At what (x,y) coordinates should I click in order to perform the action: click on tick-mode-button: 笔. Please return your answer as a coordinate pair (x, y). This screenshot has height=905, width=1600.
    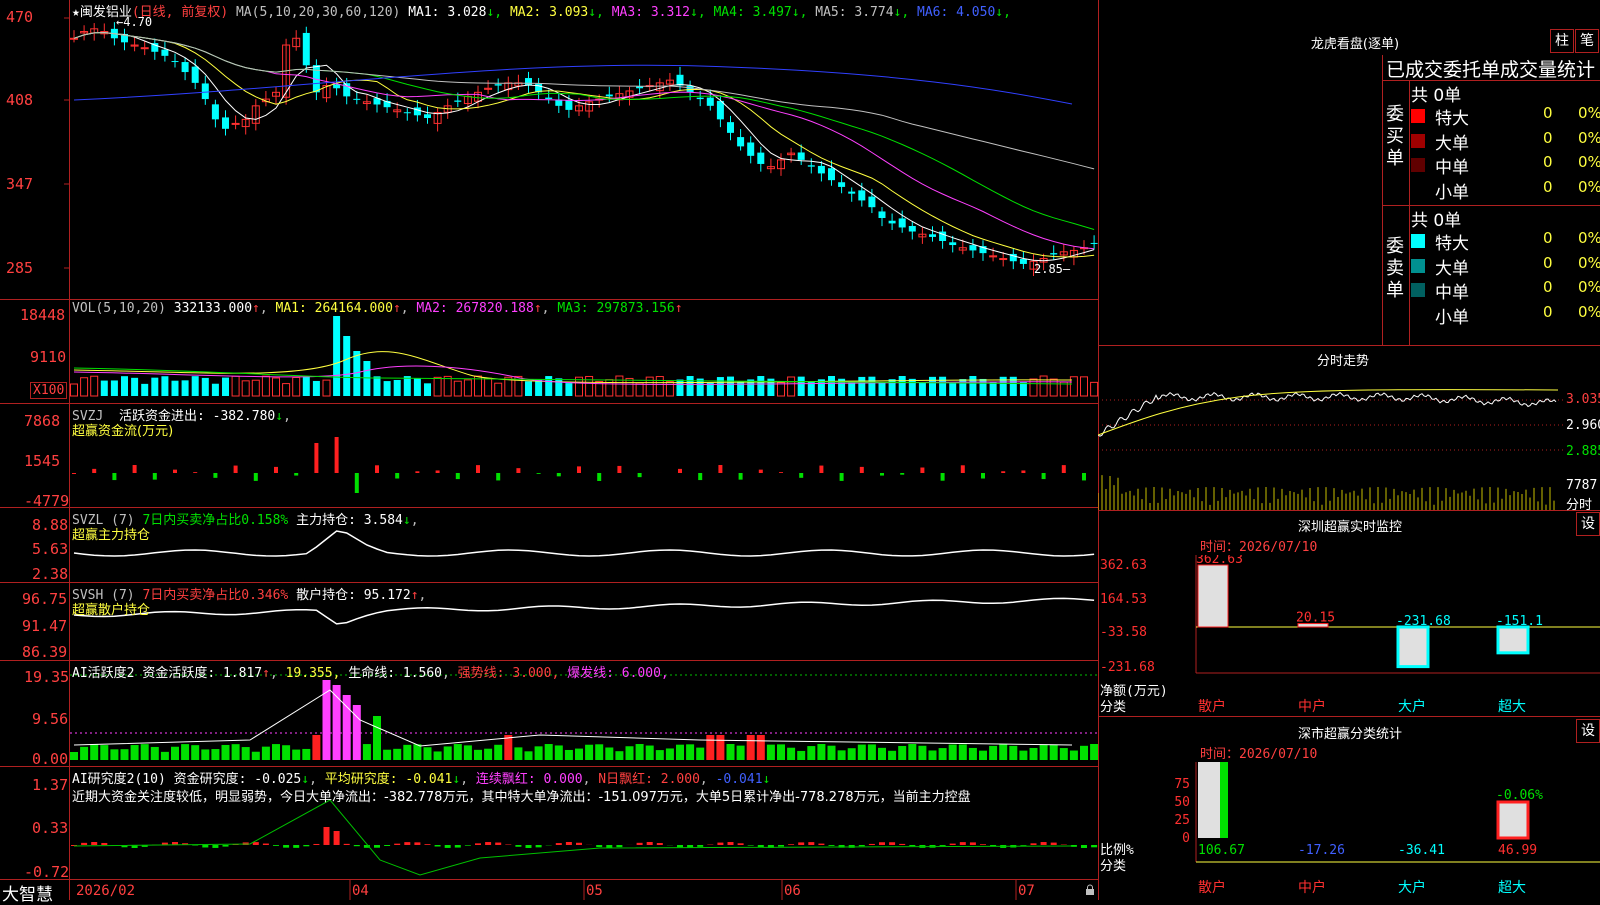
    Looking at the image, I should click on (1587, 41).